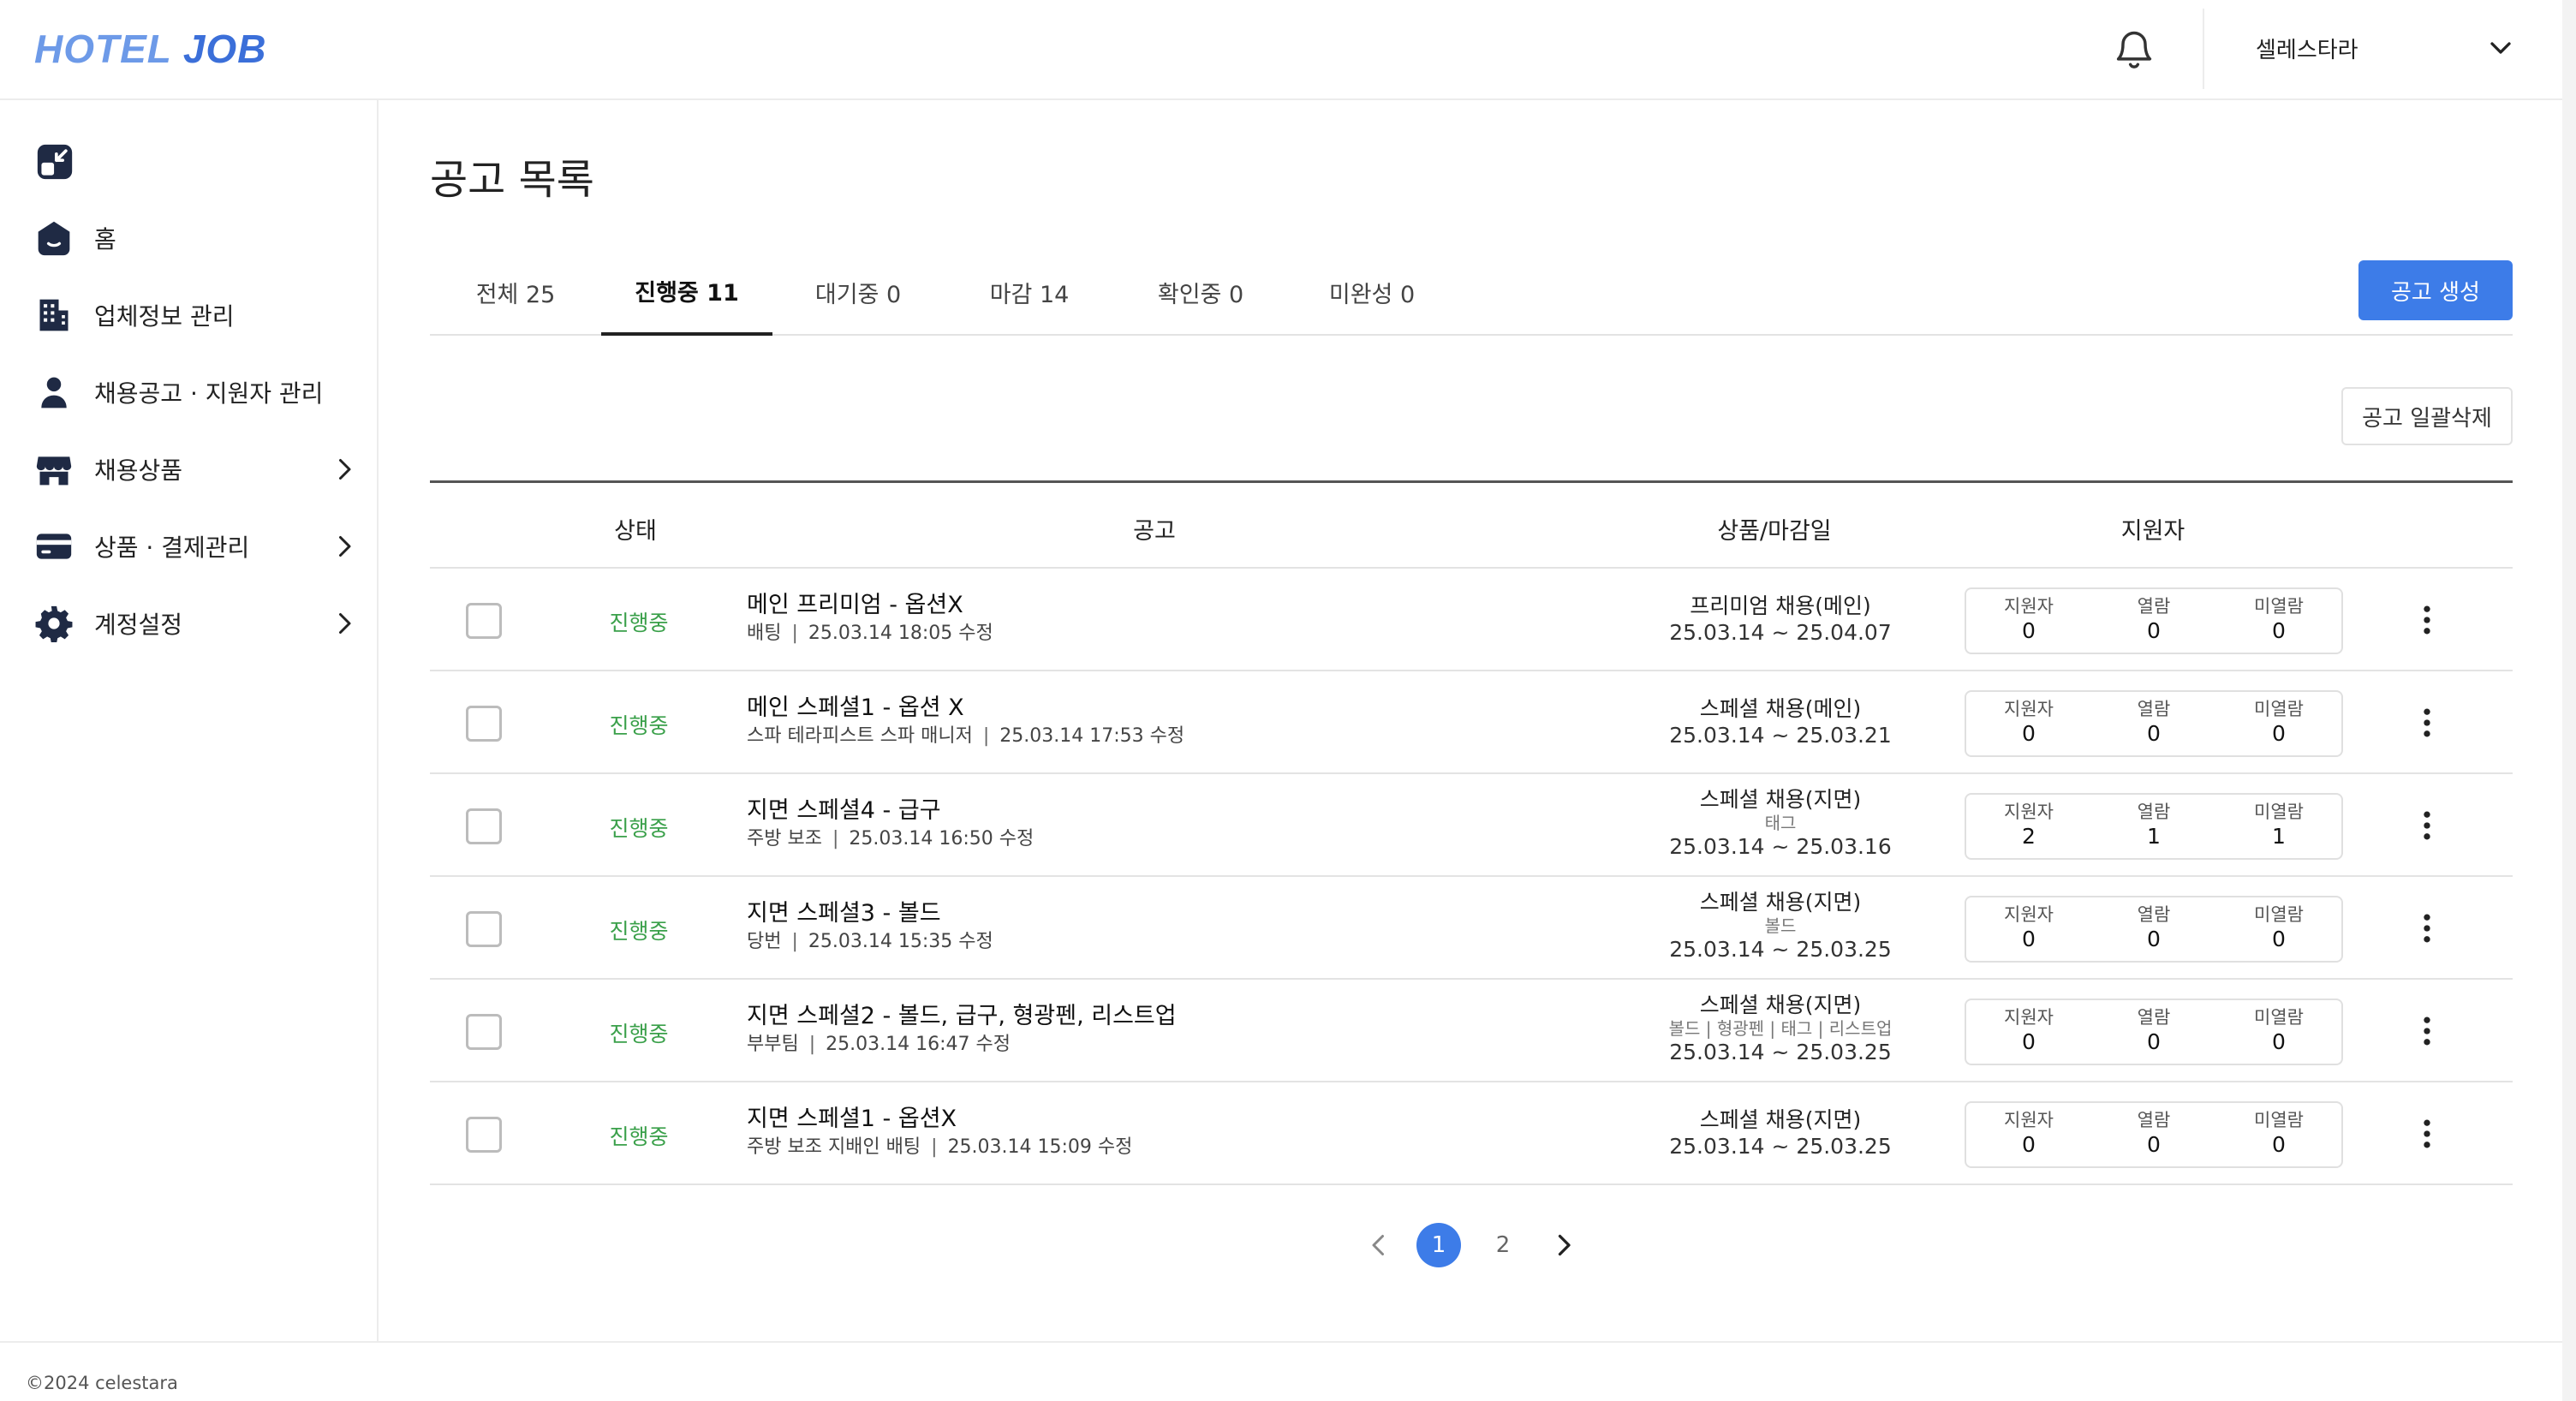 Image resolution: width=2576 pixels, height=1401 pixels. I want to click on create-job-button: 공고 생성, so click(2435, 290).